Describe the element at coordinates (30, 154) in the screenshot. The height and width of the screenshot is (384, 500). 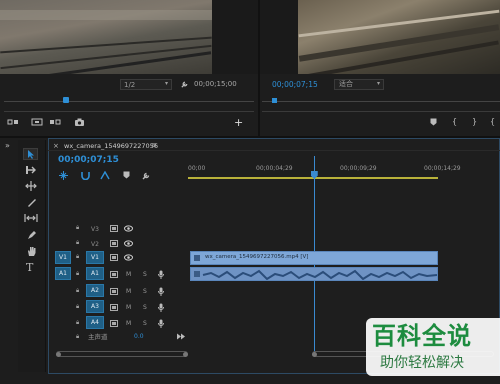
I see `selection-tool` at that location.